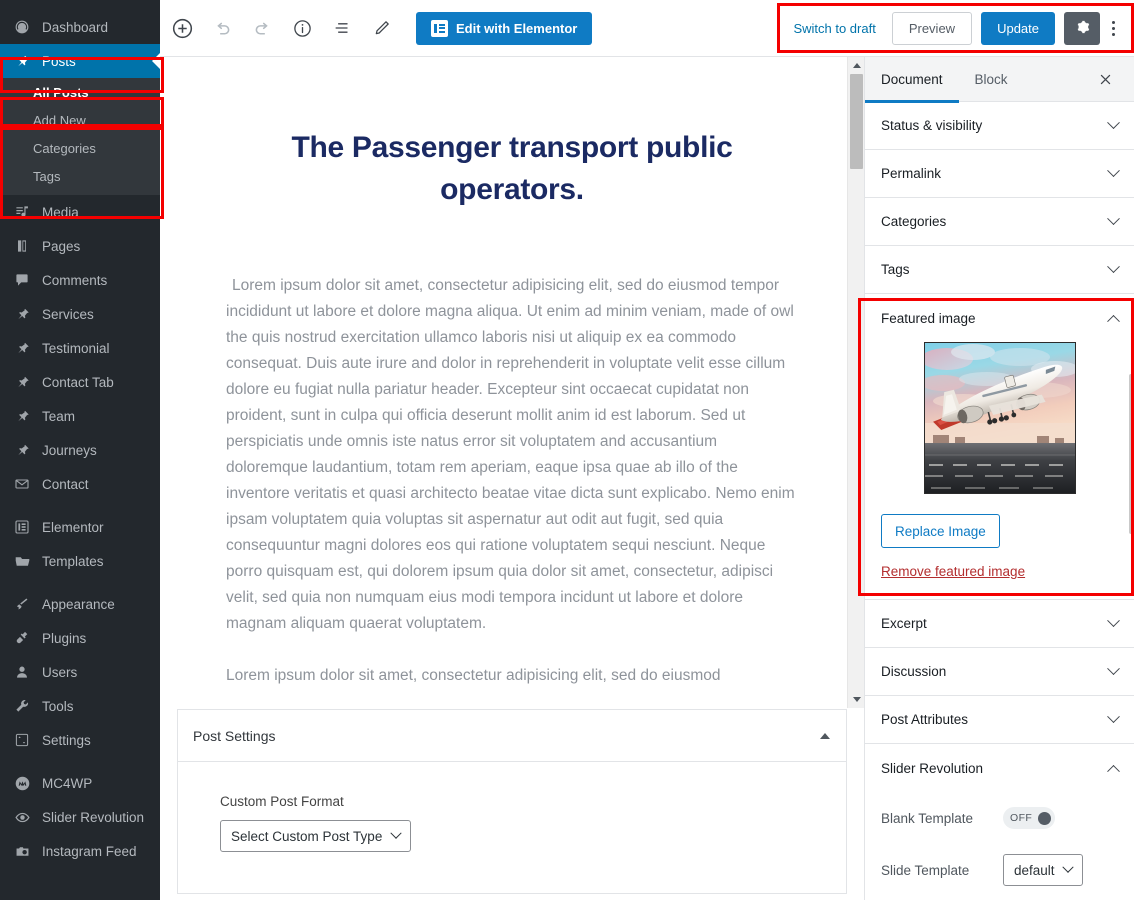 The image size is (1134, 900). I want to click on sidebar-item-label: MC4WP, so click(67, 783).